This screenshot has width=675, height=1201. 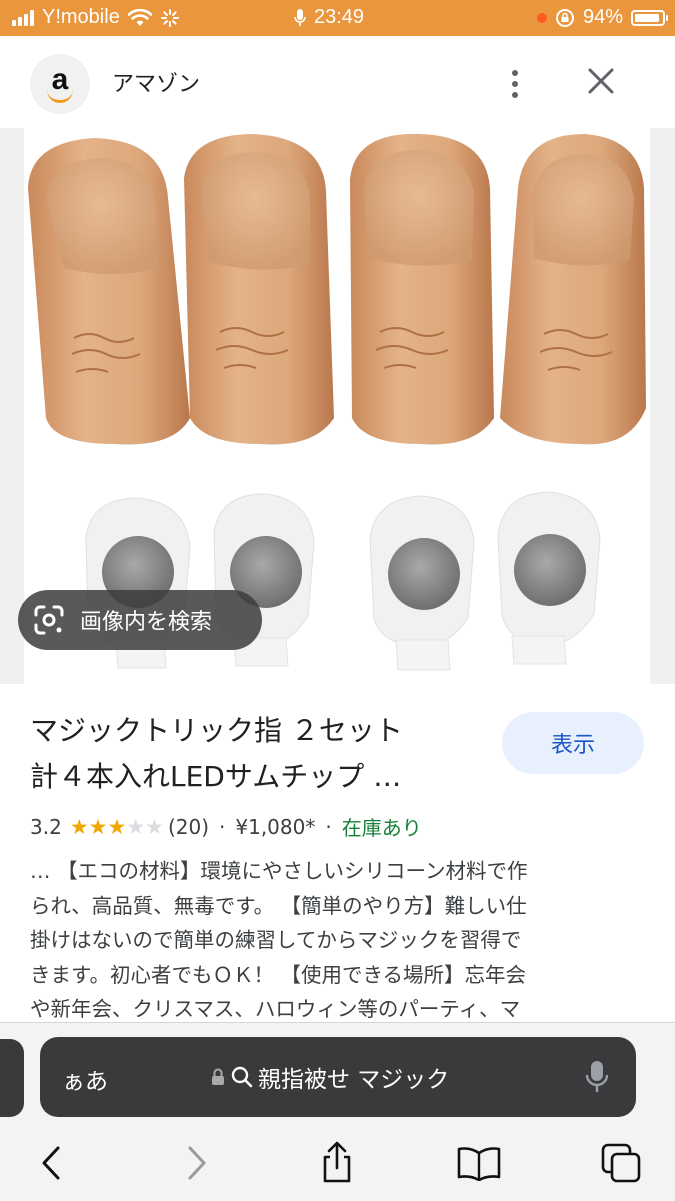 I want to click on battery-percent: 94%, so click(x=602, y=17).